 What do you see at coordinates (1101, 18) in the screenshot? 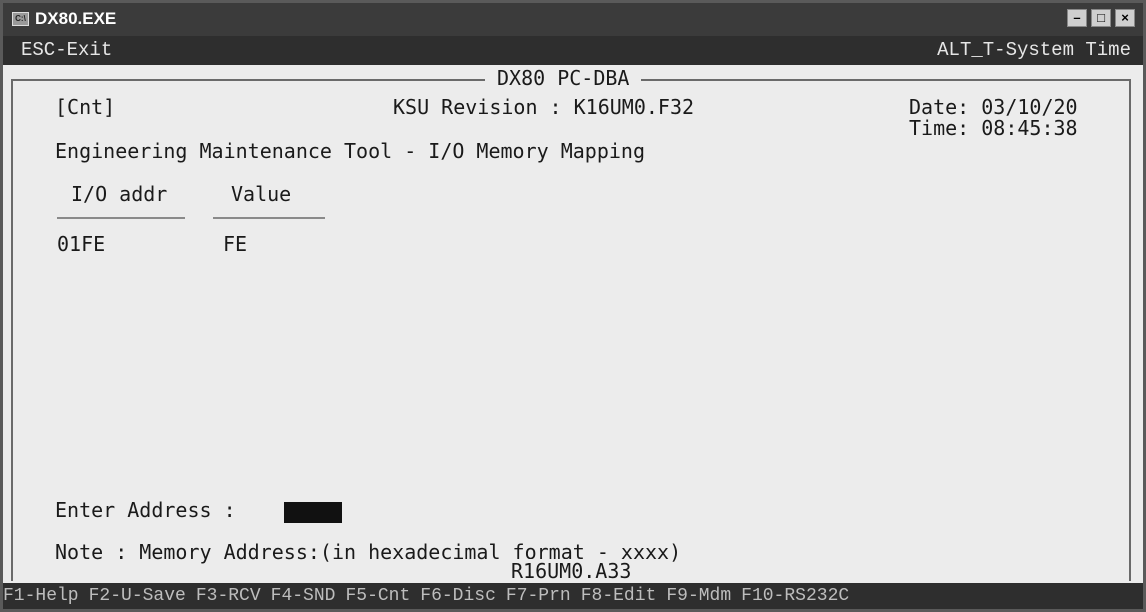
I see `maximize-button: □` at bounding box center [1101, 18].